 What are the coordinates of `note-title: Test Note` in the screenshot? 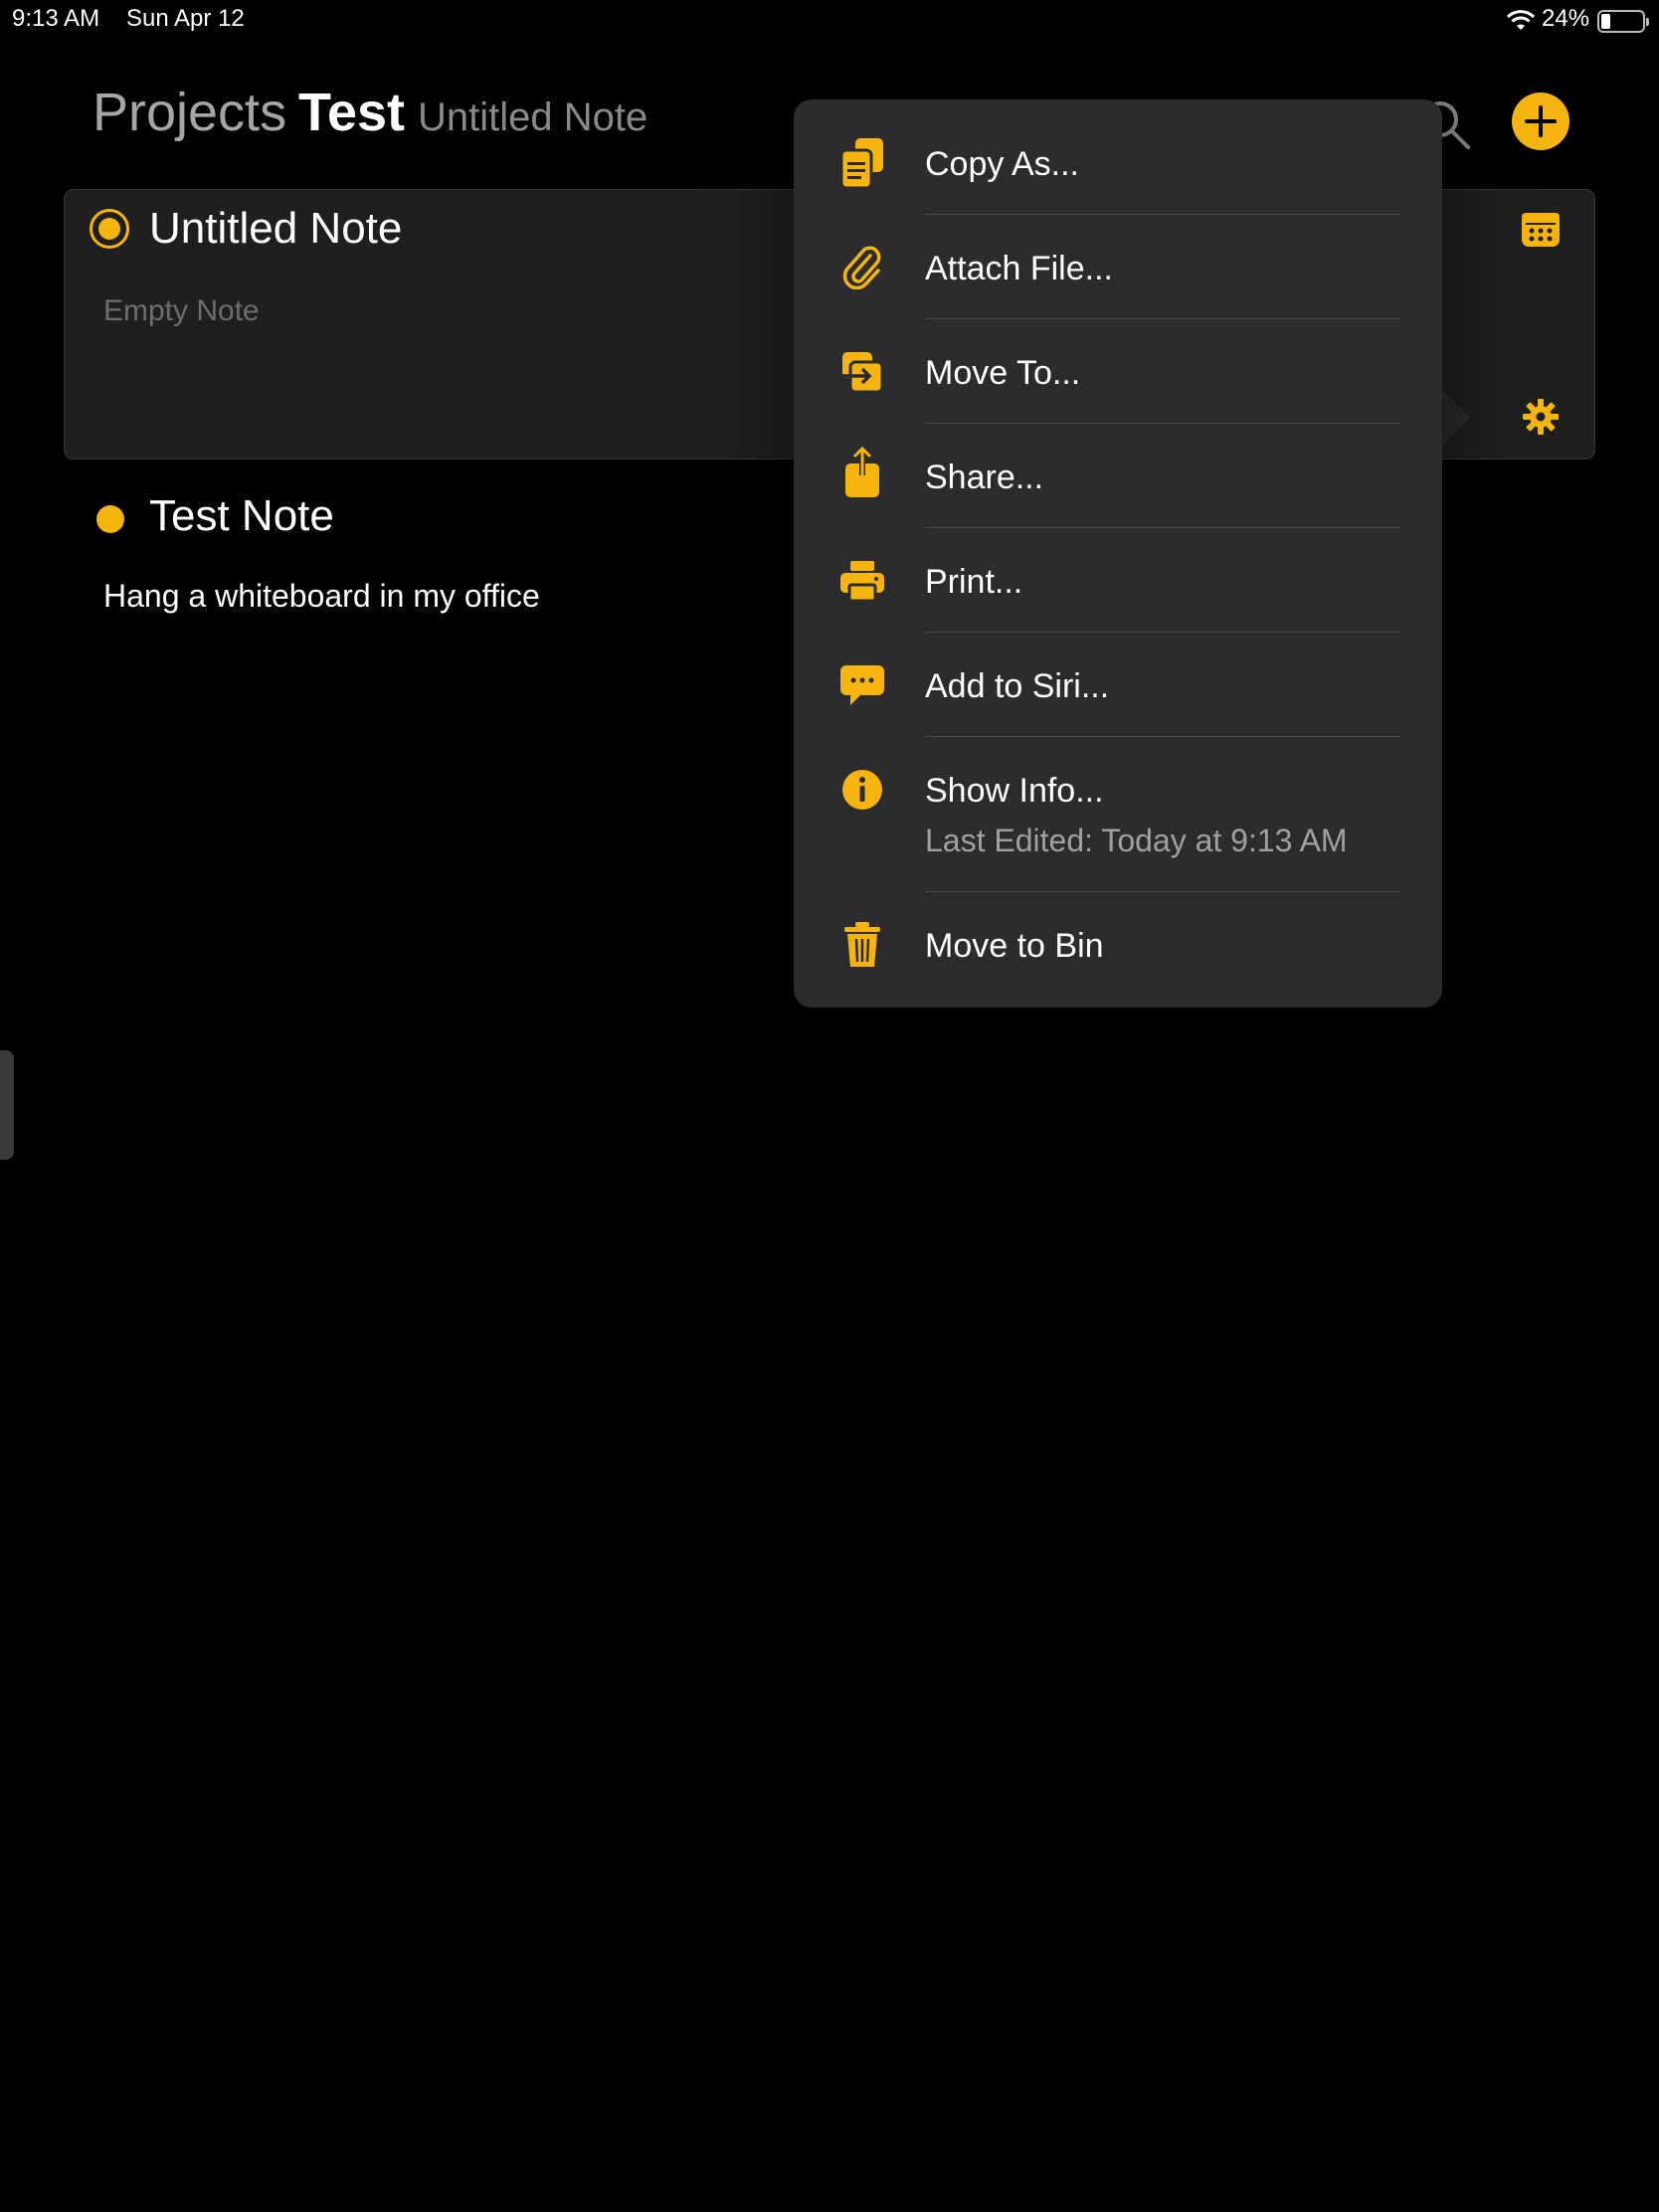 It's located at (241, 516).